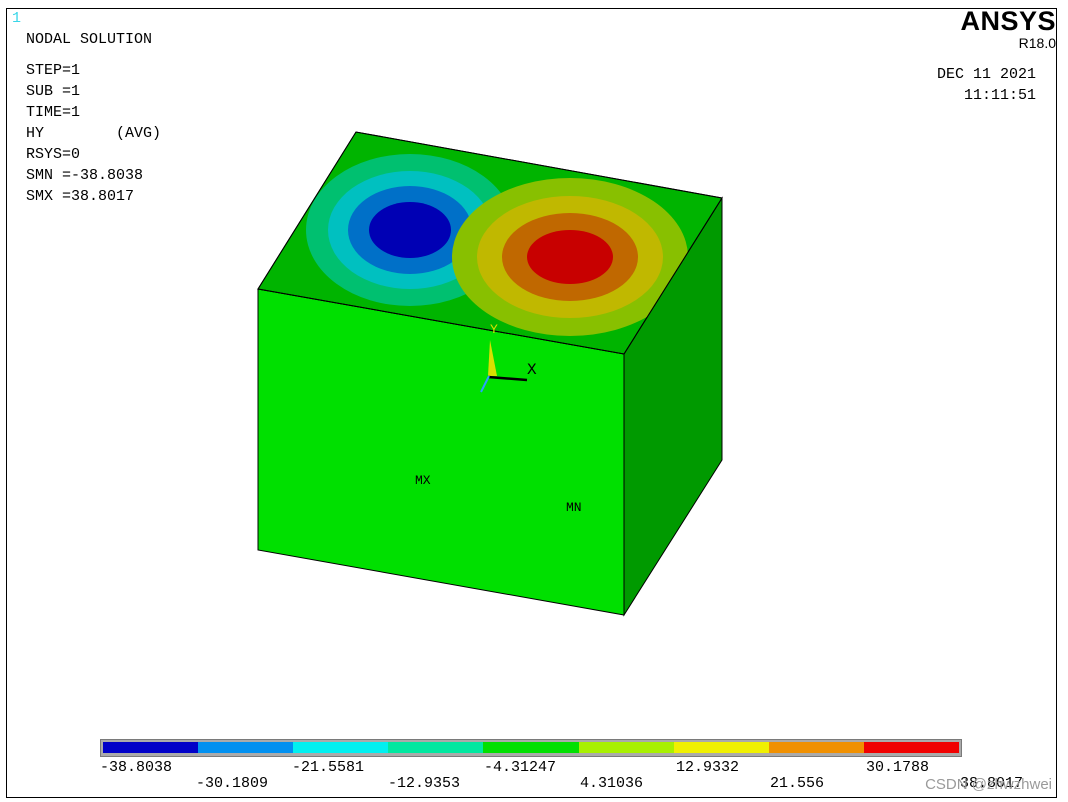  I want to click on legend-color-bar, so click(531, 748).